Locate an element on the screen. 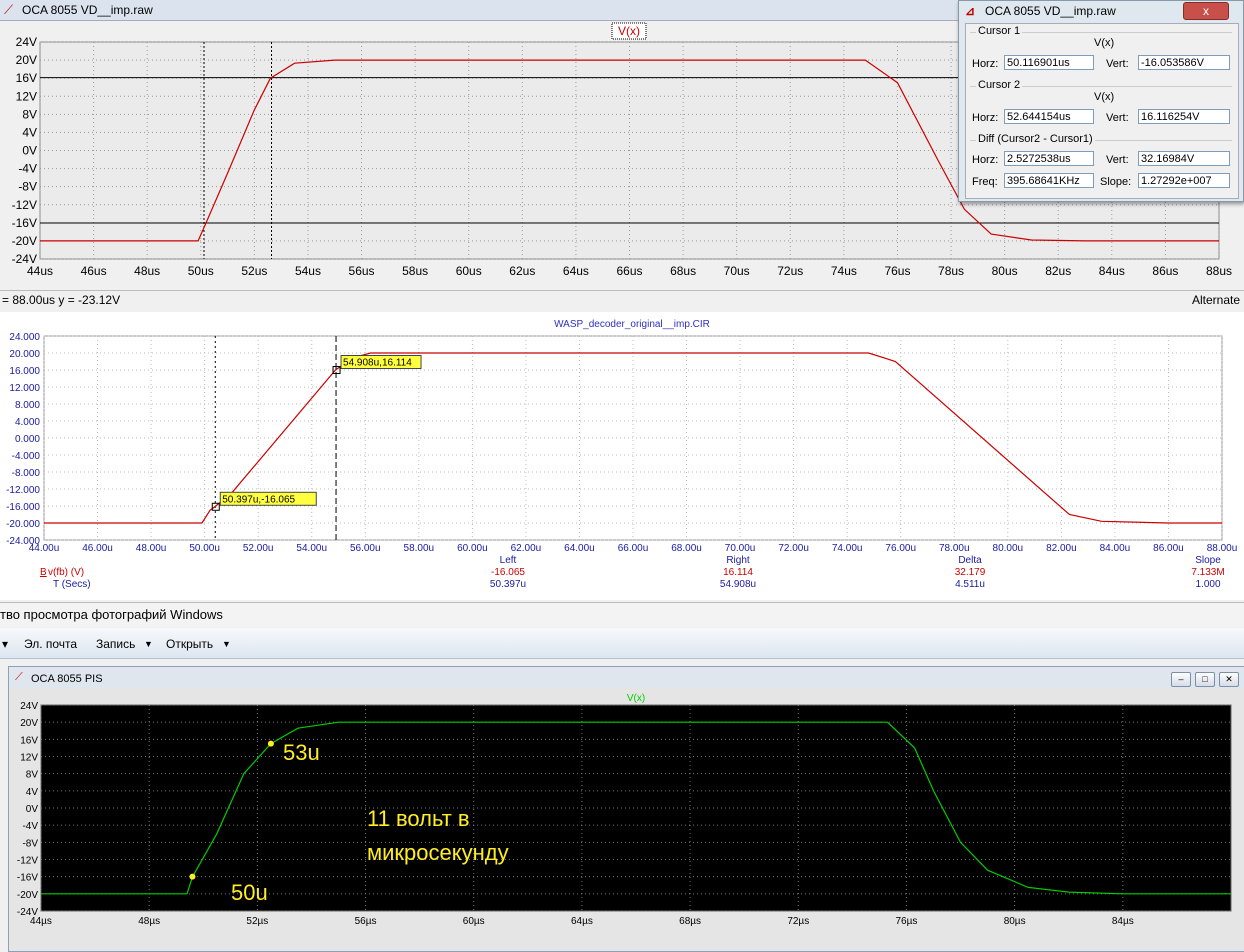 The width and height of the screenshot is (1244, 952). row2-value: 50.397u is located at coordinates (508, 584).